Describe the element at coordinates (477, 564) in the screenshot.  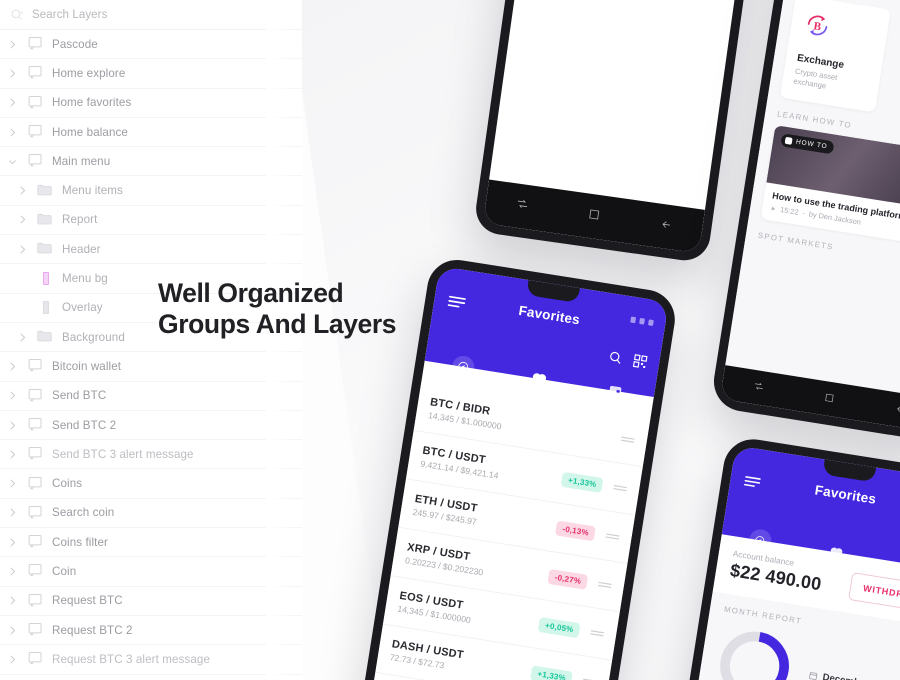
I see `pair-info: XRP / USDT 0.20223 / $0.202230` at that location.